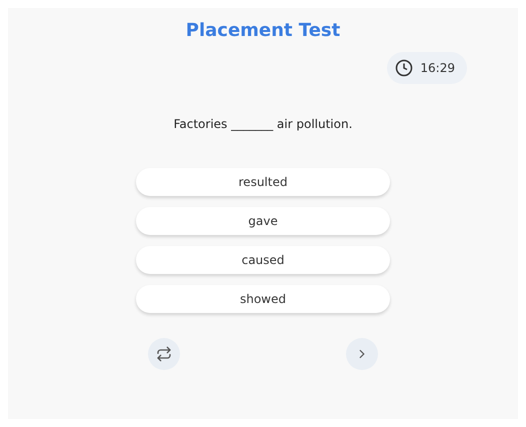 Image resolution: width=526 pixels, height=427 pixels. What do you see at coordinates (263, 31) in the screenshot?
I see `page-title: Placement Test` at bounding box center [263, 31].